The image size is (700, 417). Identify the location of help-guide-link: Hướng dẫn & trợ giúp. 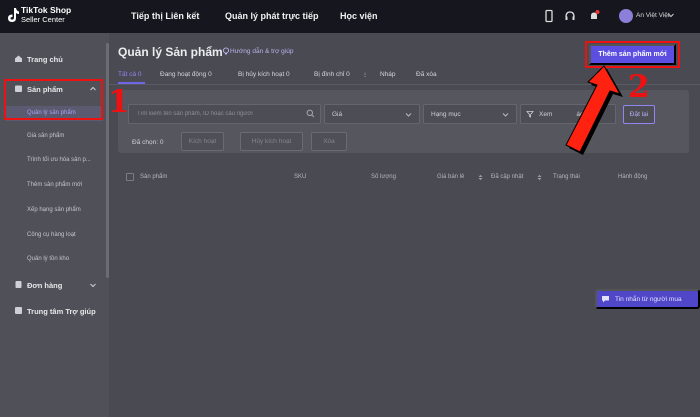
(261, 51).